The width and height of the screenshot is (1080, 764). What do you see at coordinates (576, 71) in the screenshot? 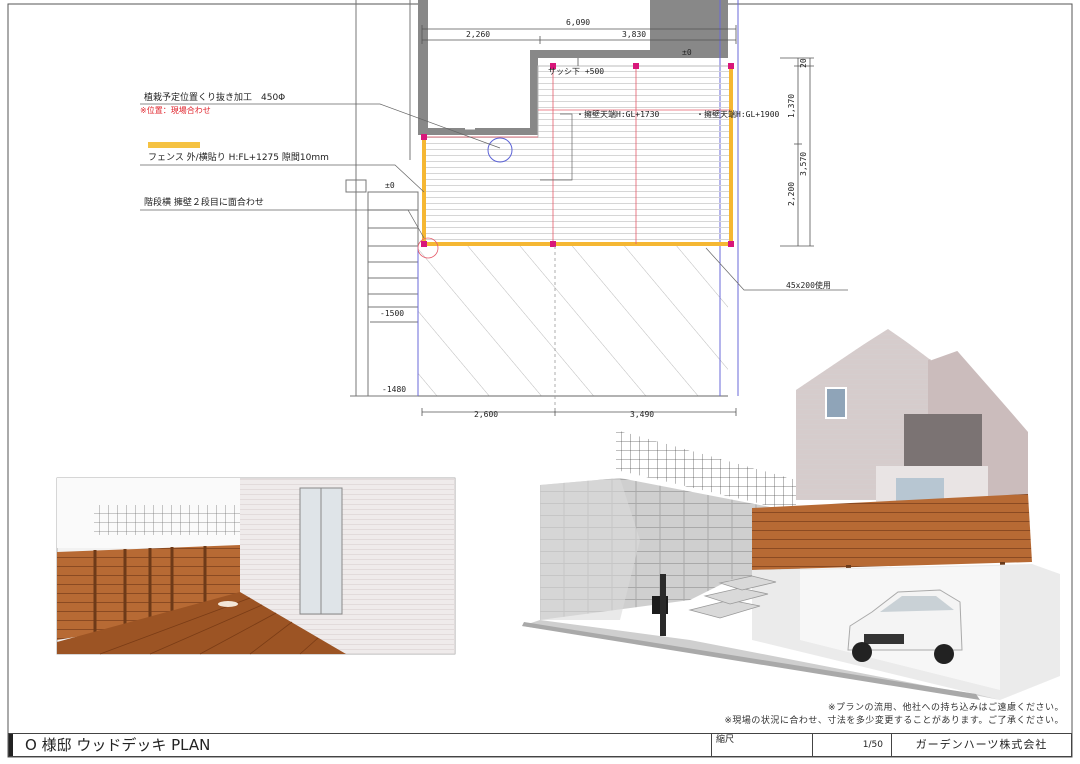
I see `sash-label: サッシ下 +500` at bounding box center [576, 71].